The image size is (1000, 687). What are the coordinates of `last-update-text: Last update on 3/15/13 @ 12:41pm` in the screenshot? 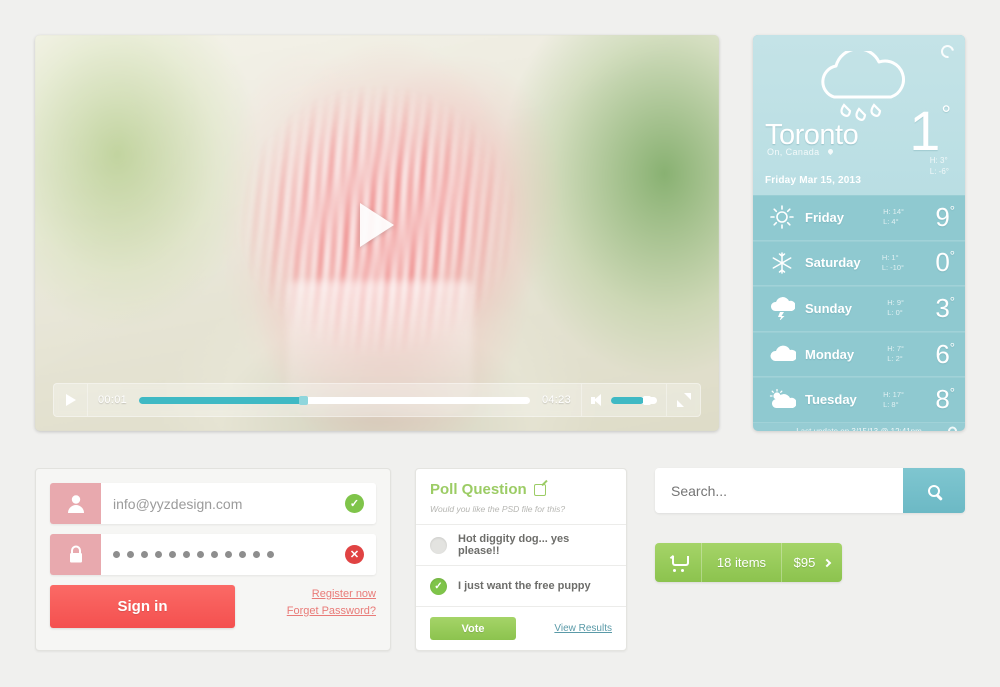 It's located at (859, 429).